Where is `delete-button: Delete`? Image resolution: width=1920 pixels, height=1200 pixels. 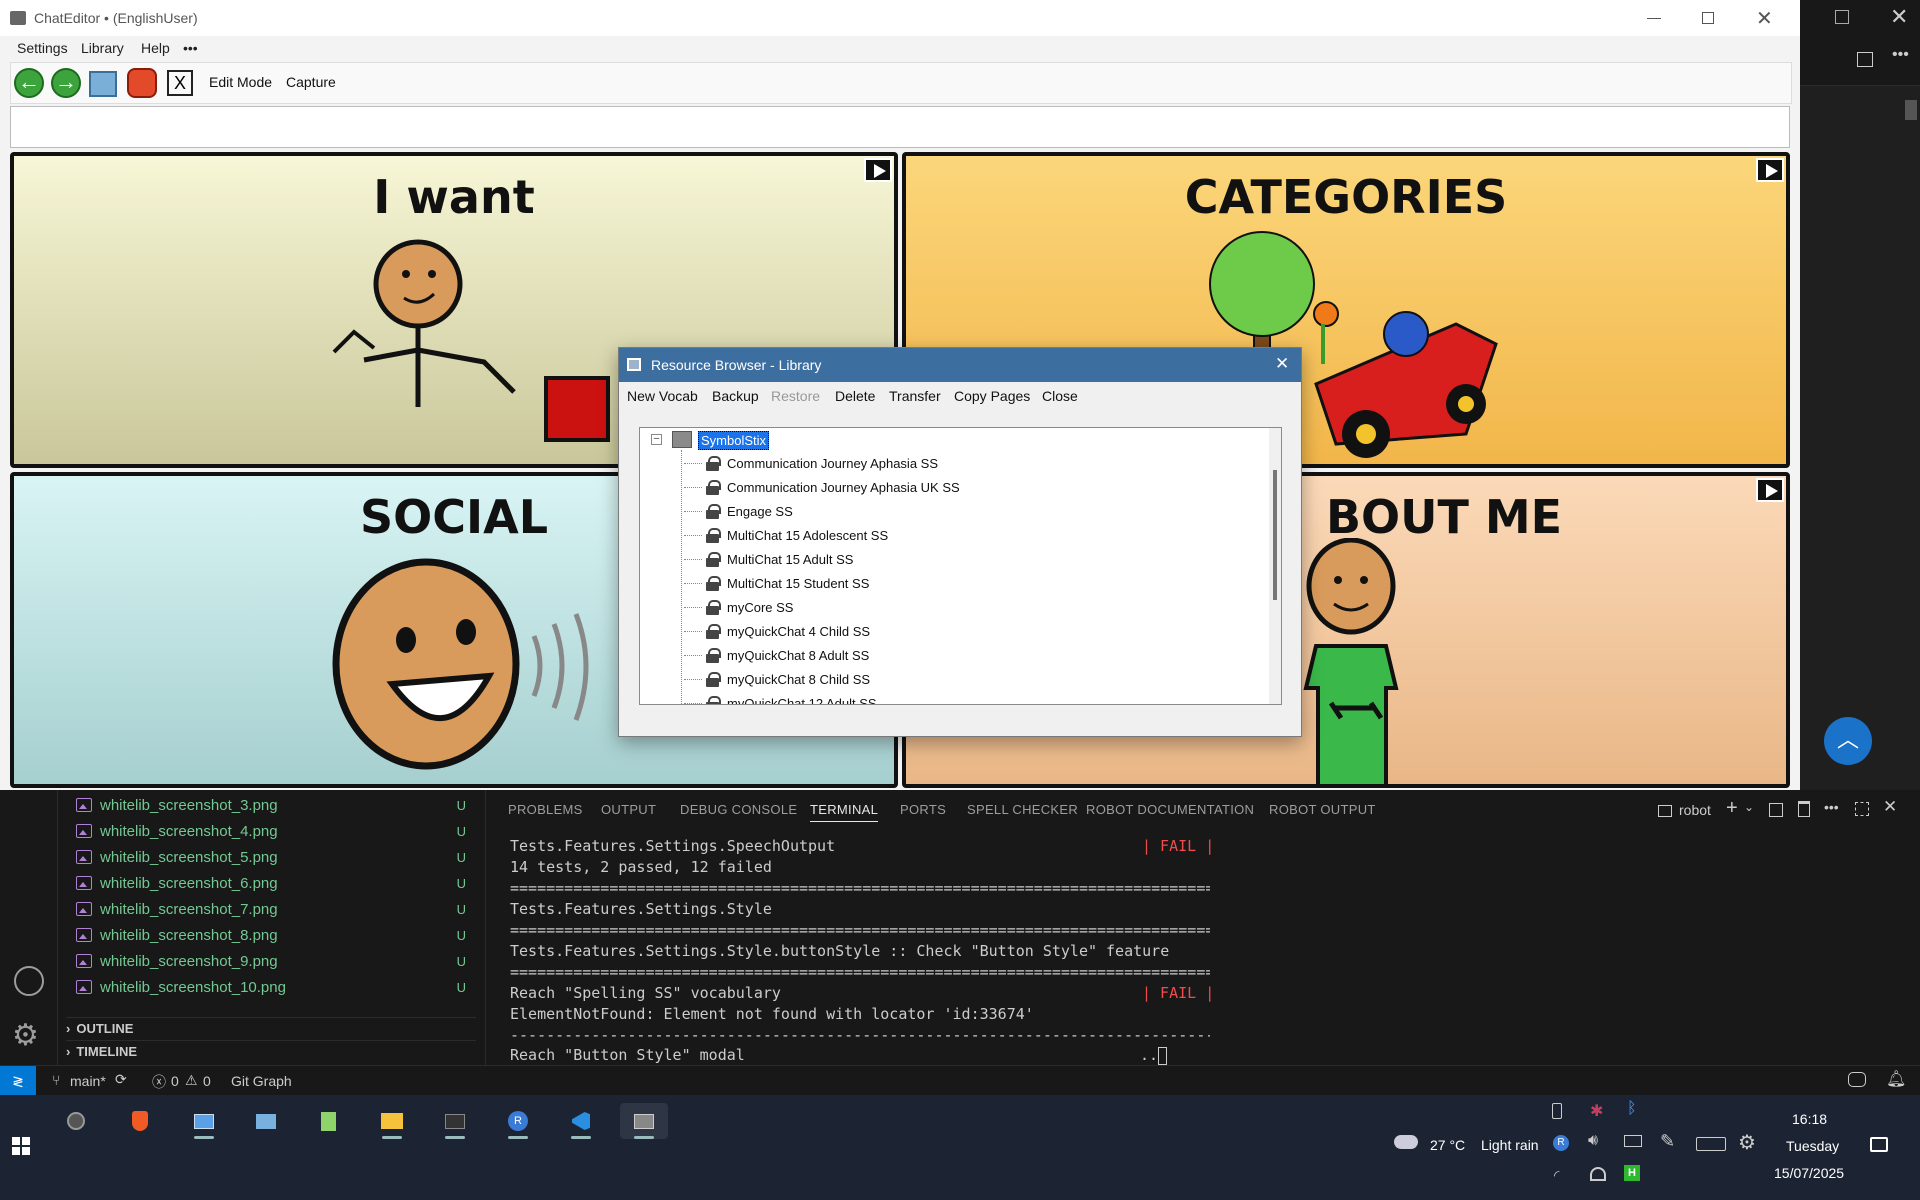
delete-button: Delete is located at coordinates (855, 396).